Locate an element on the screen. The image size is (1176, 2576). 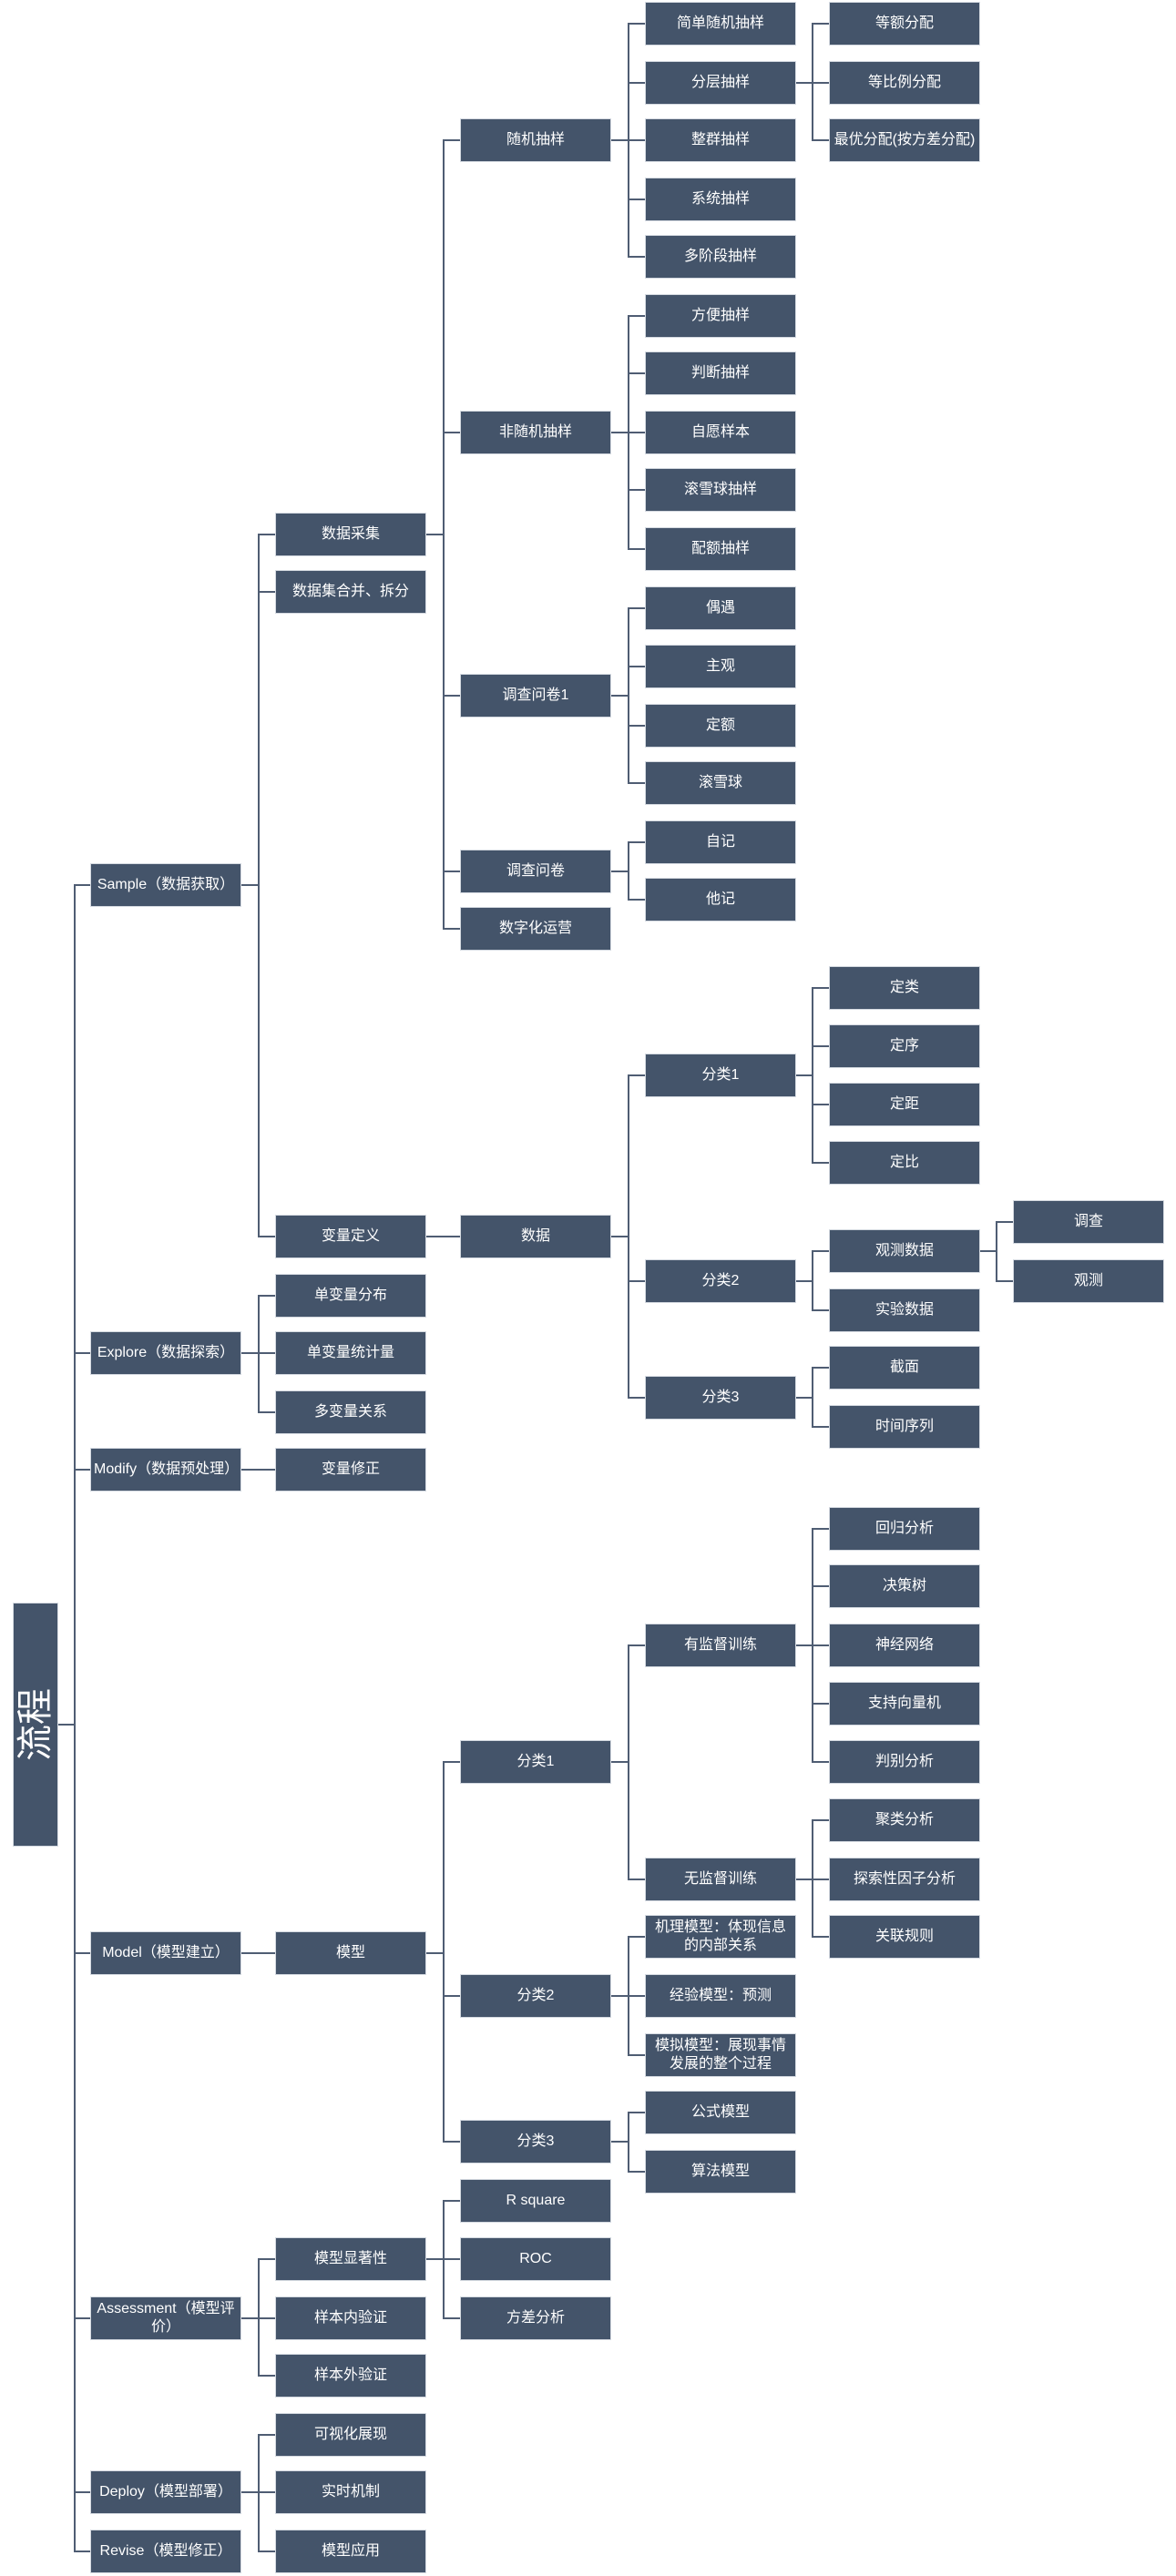
tree-node: 分层抽样 is located at coordinates (720, 83).